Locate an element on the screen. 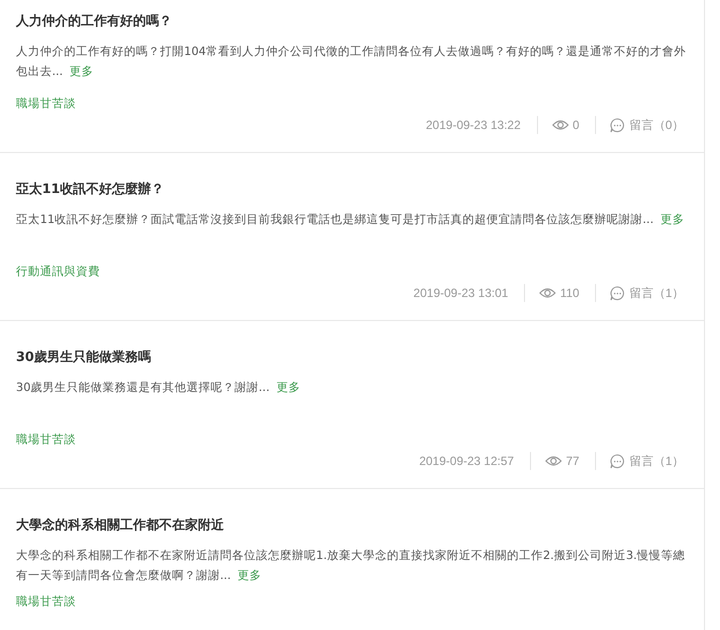 Image resolution: width=720 pixels, height=630 pixels. category-link: 行動通訊與資費 is located at coordinates (58, 271).